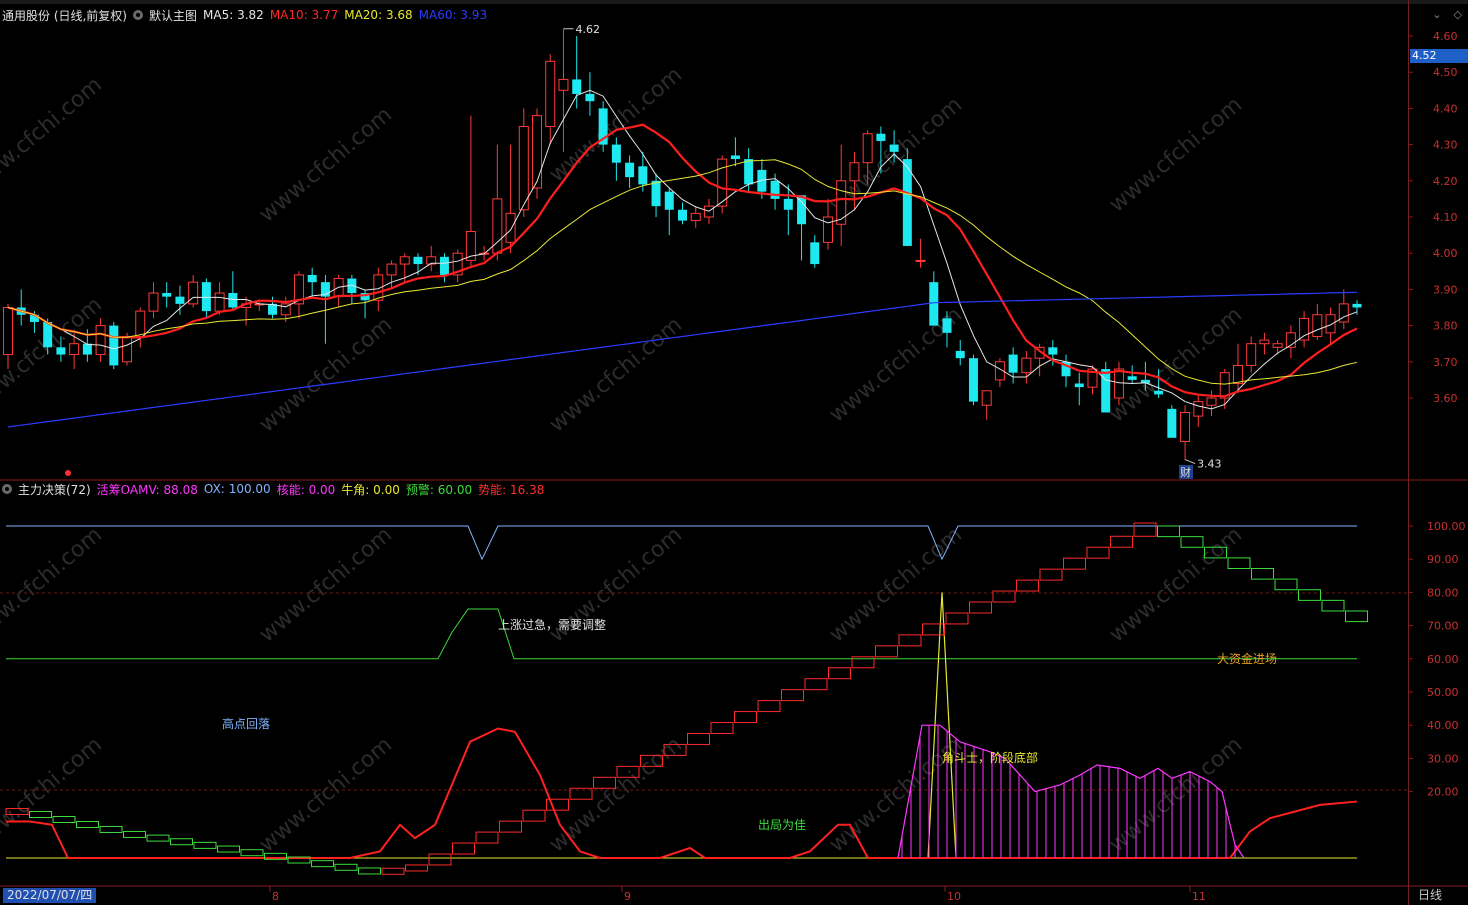 This screenshot has width=1468, height=905. I want to click on indicator-note-big-money: 大资金进场, so click(1247, 658).